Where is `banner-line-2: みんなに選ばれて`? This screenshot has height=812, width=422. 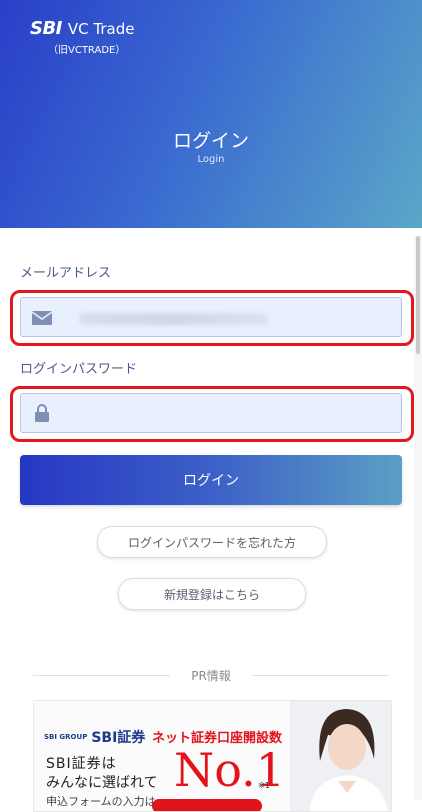 banner-line-2: みんなに選ばれて is located at coordinates (102, 783).